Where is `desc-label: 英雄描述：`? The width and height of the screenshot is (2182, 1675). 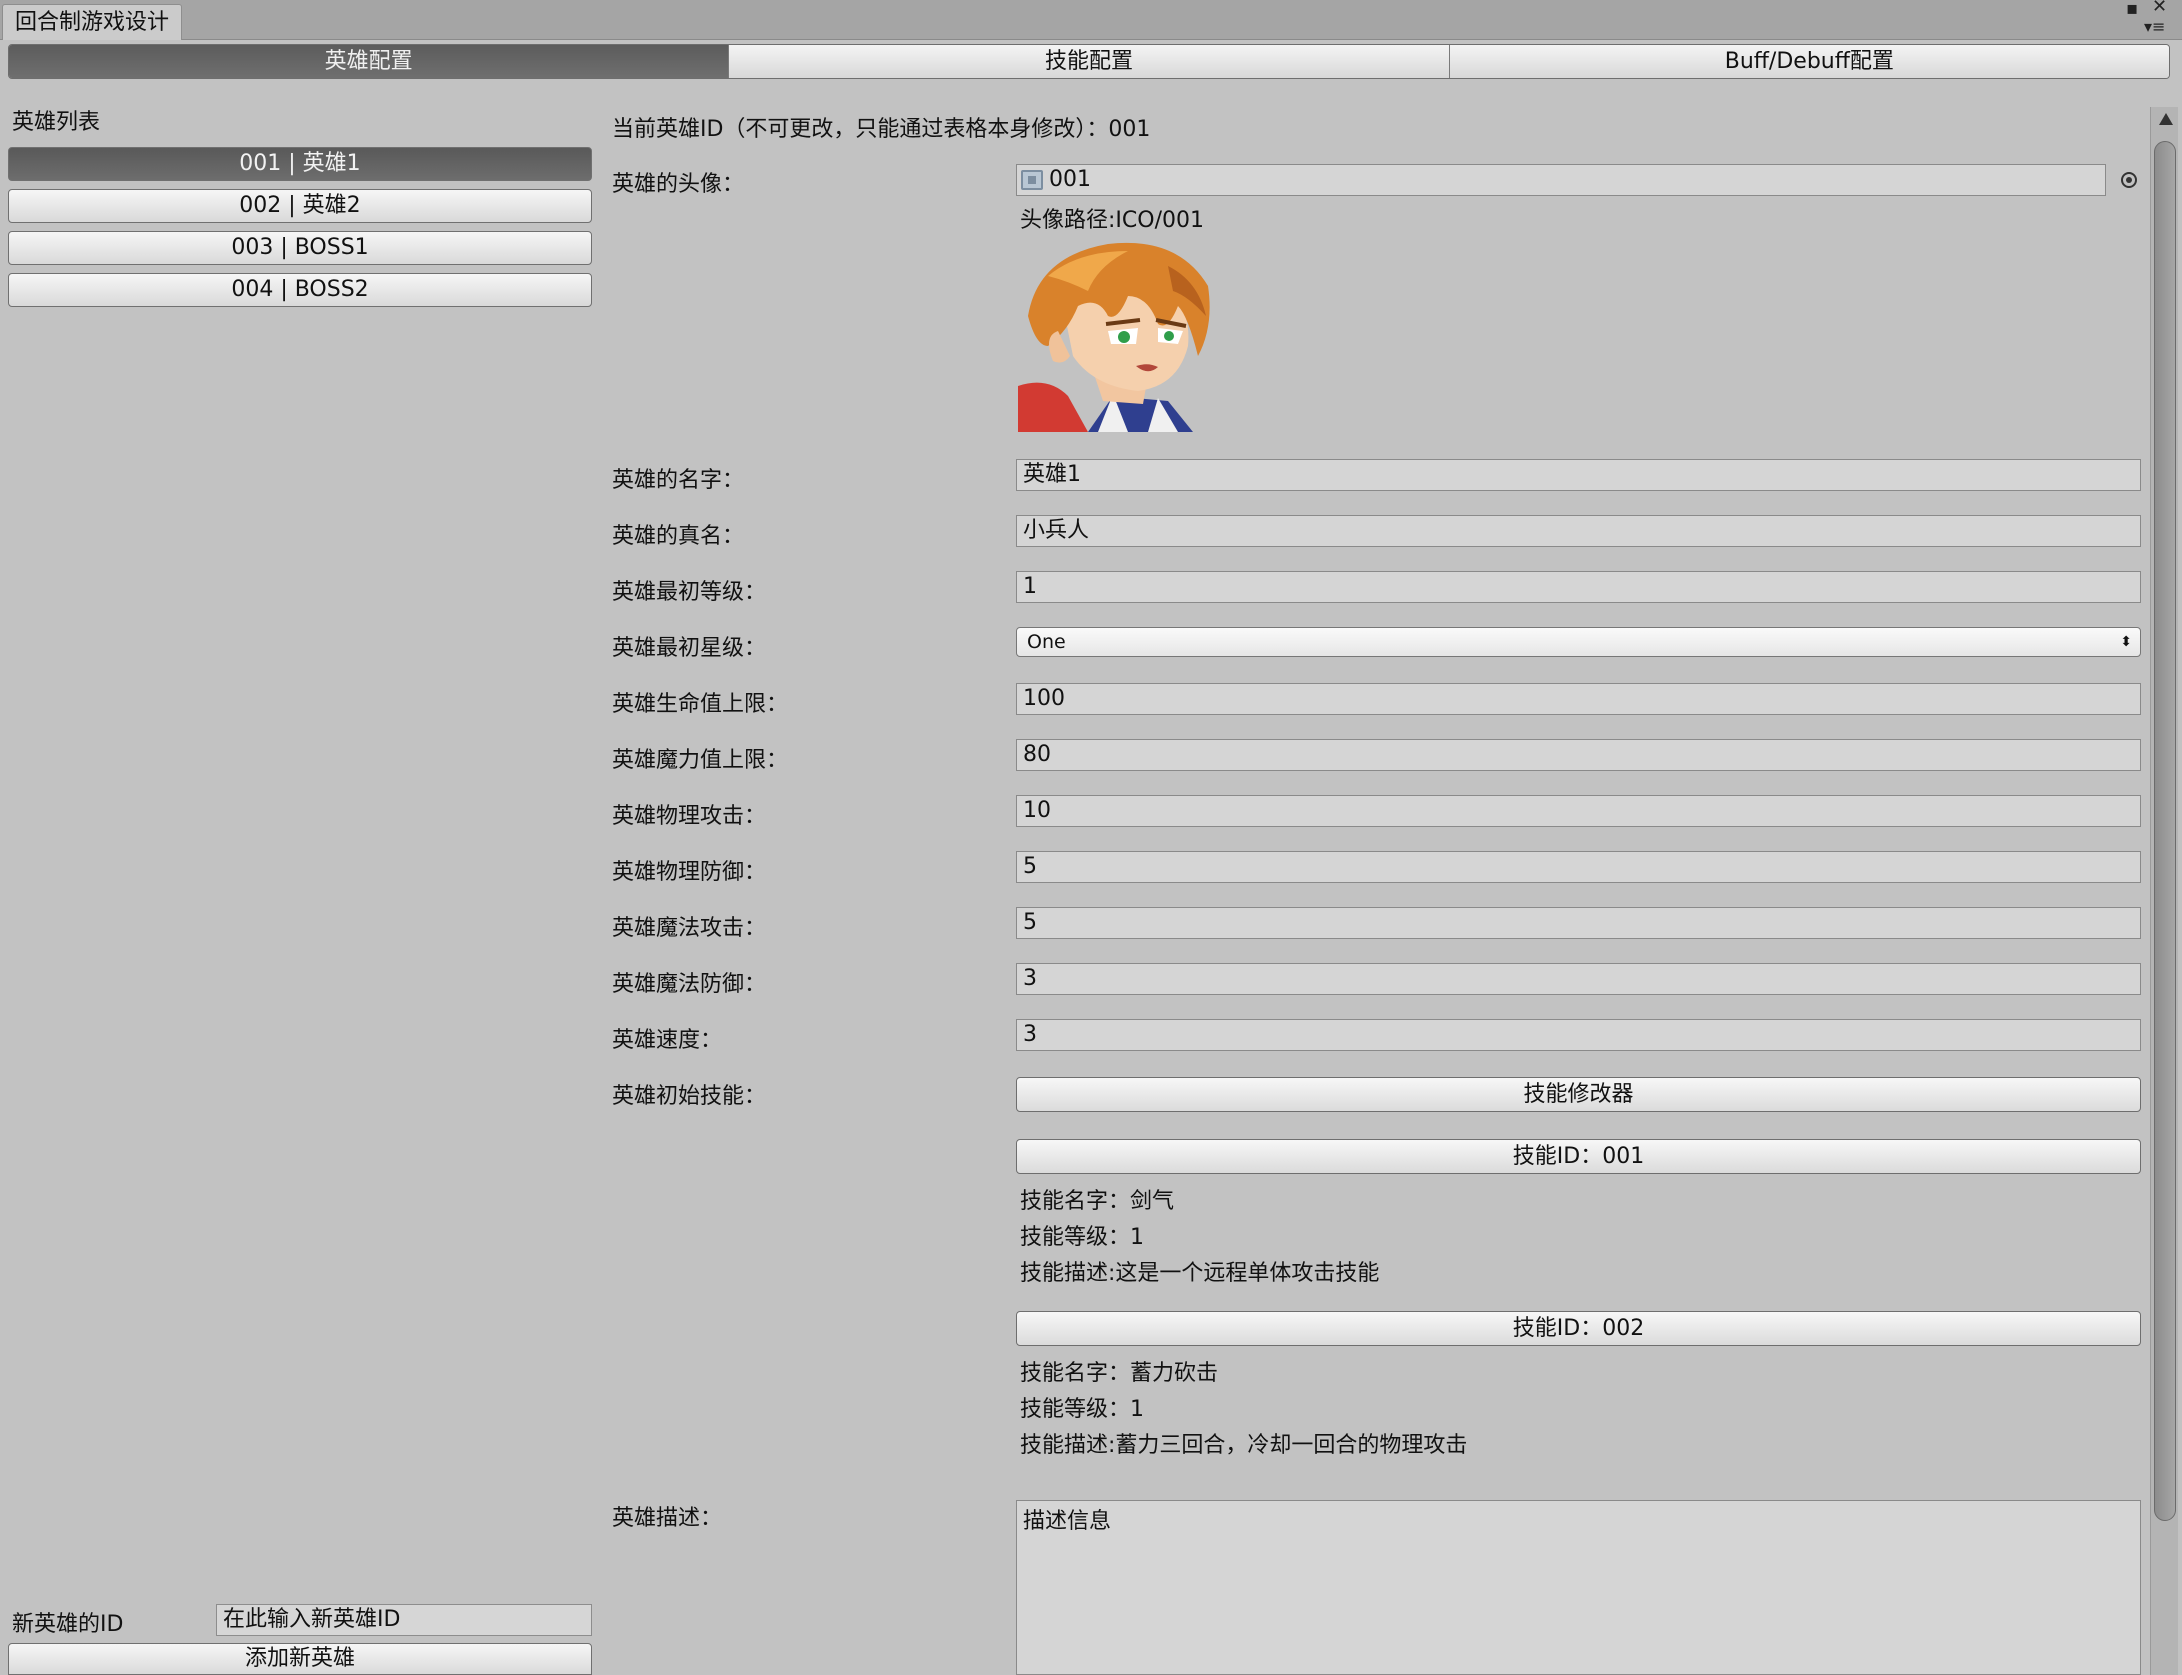
desc-label: 英雄描述： is located at coordinates (667, 1518).